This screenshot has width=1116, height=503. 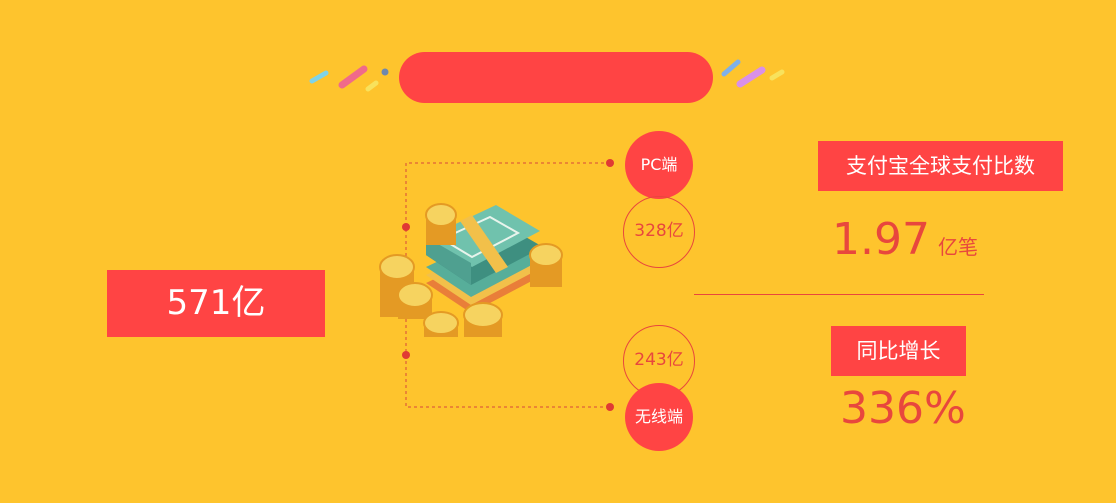 I want to click on pc-value-badge: 328亿, so click(x=659, y=232).